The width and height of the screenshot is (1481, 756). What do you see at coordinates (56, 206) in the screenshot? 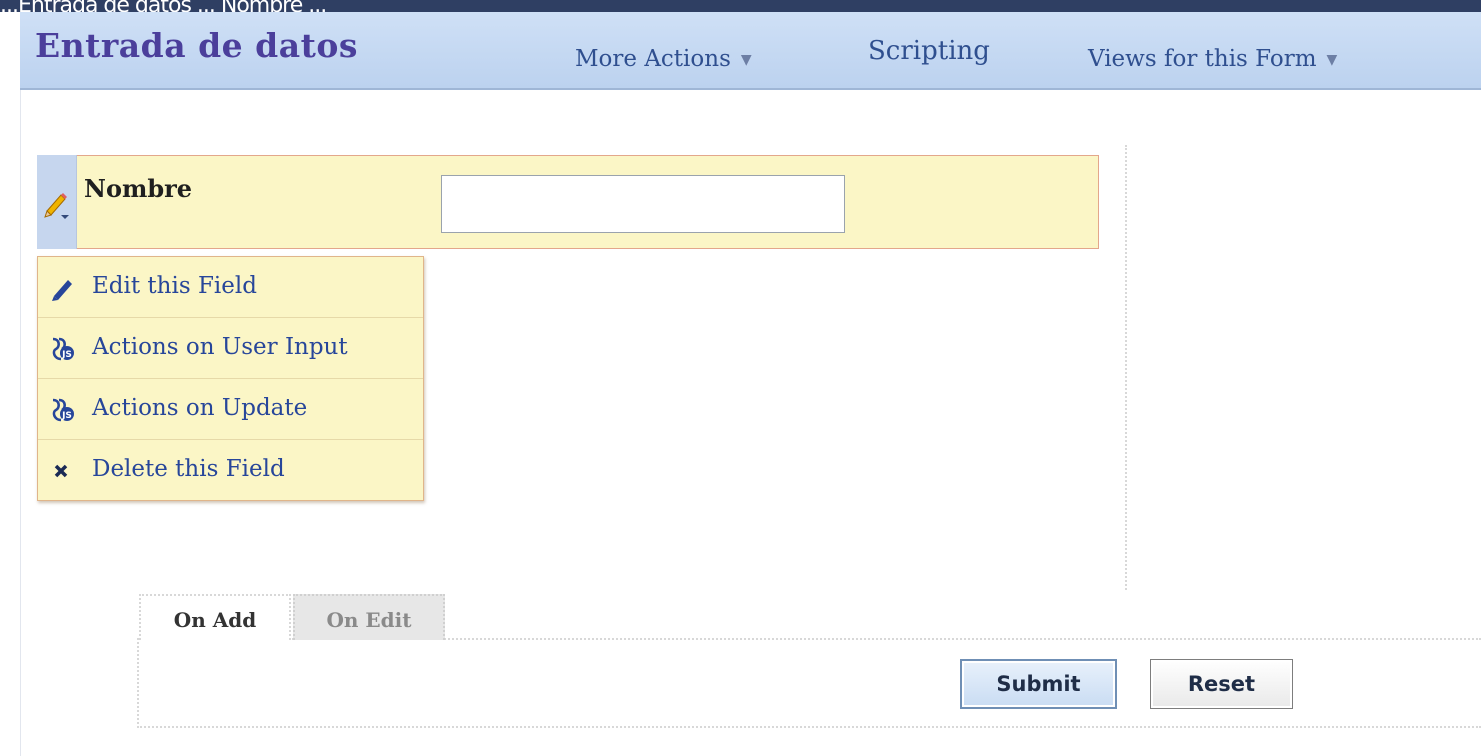
I see `pencil-dropdown-icon` at bounding box center [56, 206].